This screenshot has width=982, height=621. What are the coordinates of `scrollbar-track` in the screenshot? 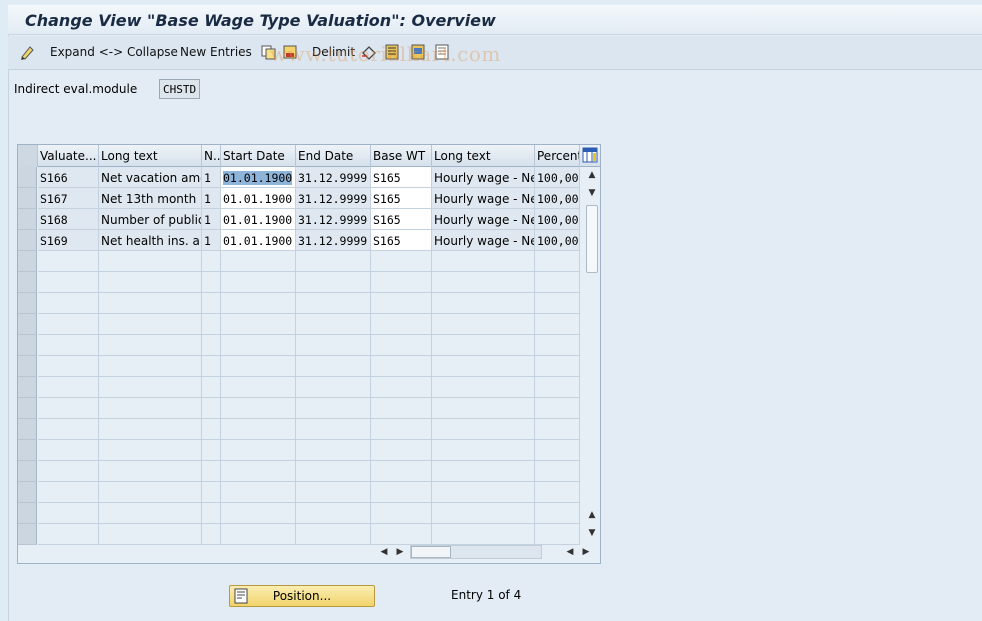 It's located at (476, 552).